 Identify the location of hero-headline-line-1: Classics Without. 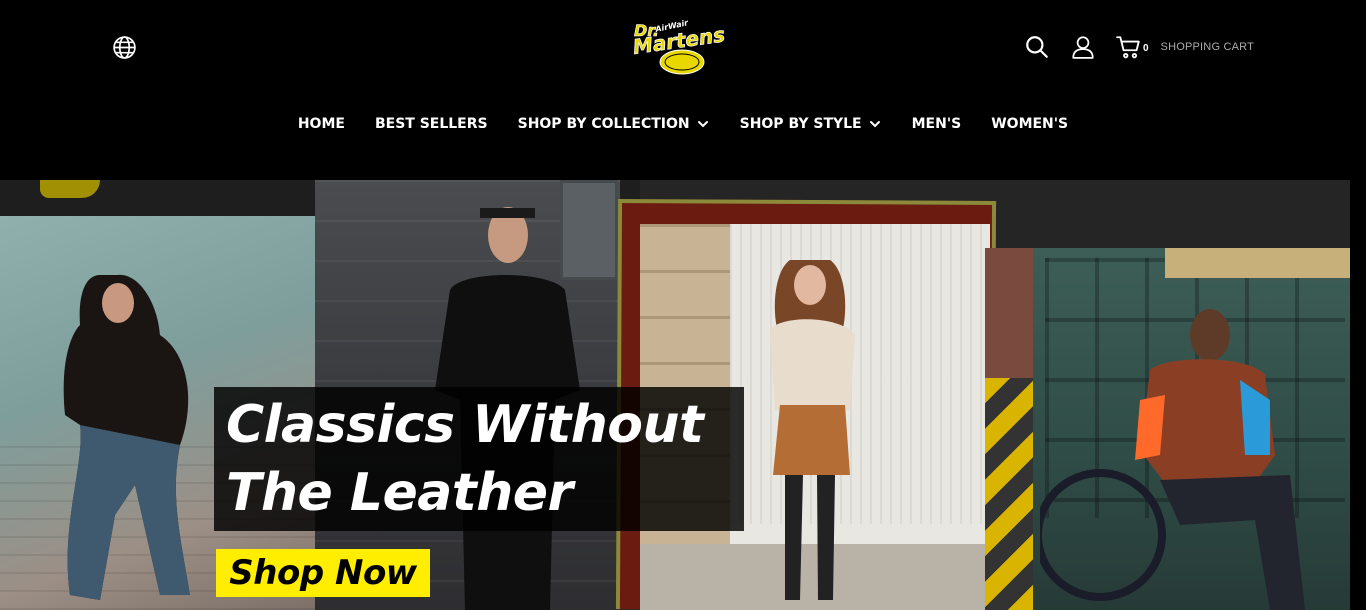
(465, 425).